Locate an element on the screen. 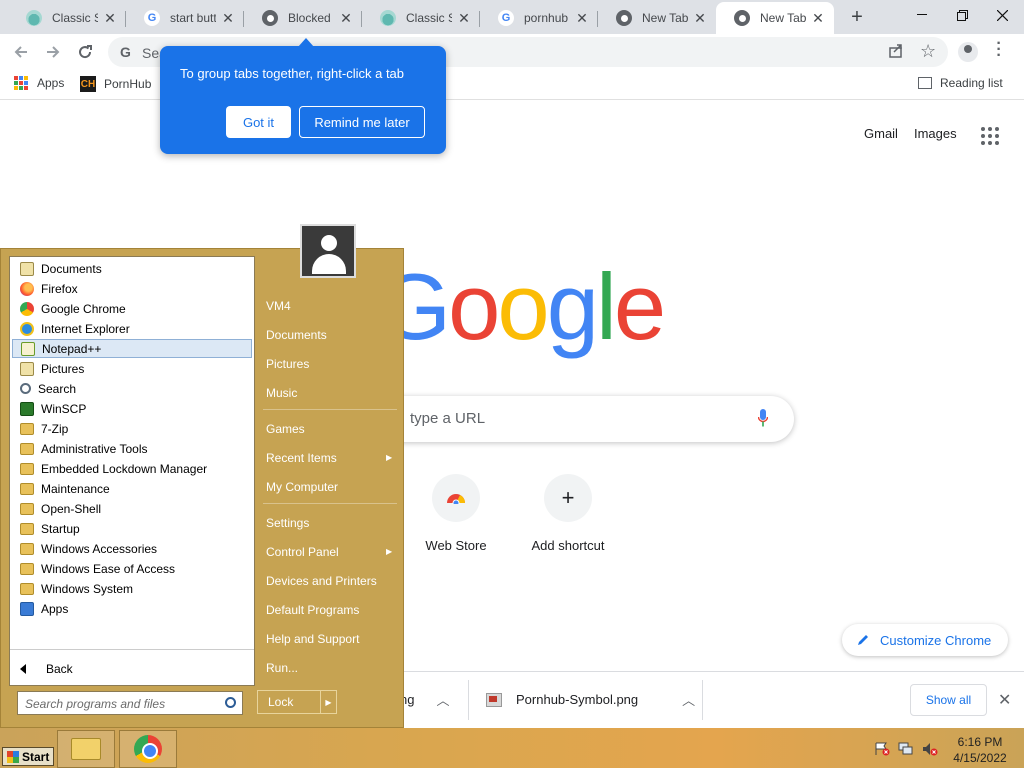 The width and height of the screenshot is (1024, 768). program-item: Windows Accessories is located at coordinates (132, 548).